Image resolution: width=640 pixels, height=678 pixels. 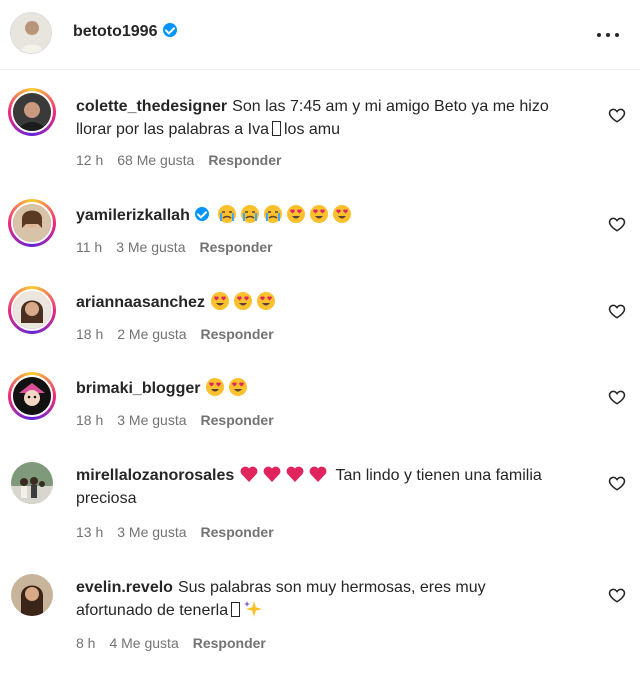 I want to click on comment-meta: 11 h 3 Me gusta Responder, so click(x=181, y=247).